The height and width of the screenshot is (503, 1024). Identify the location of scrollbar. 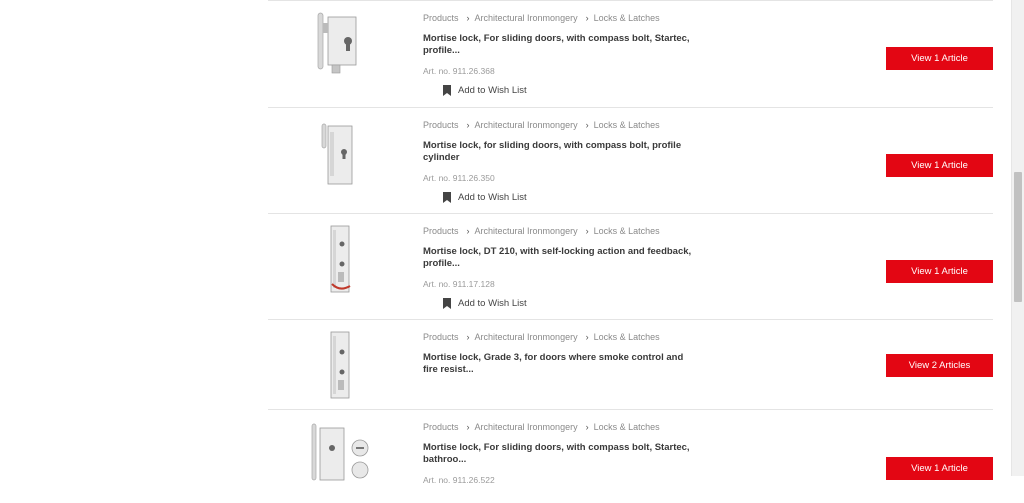
(1017, 238).